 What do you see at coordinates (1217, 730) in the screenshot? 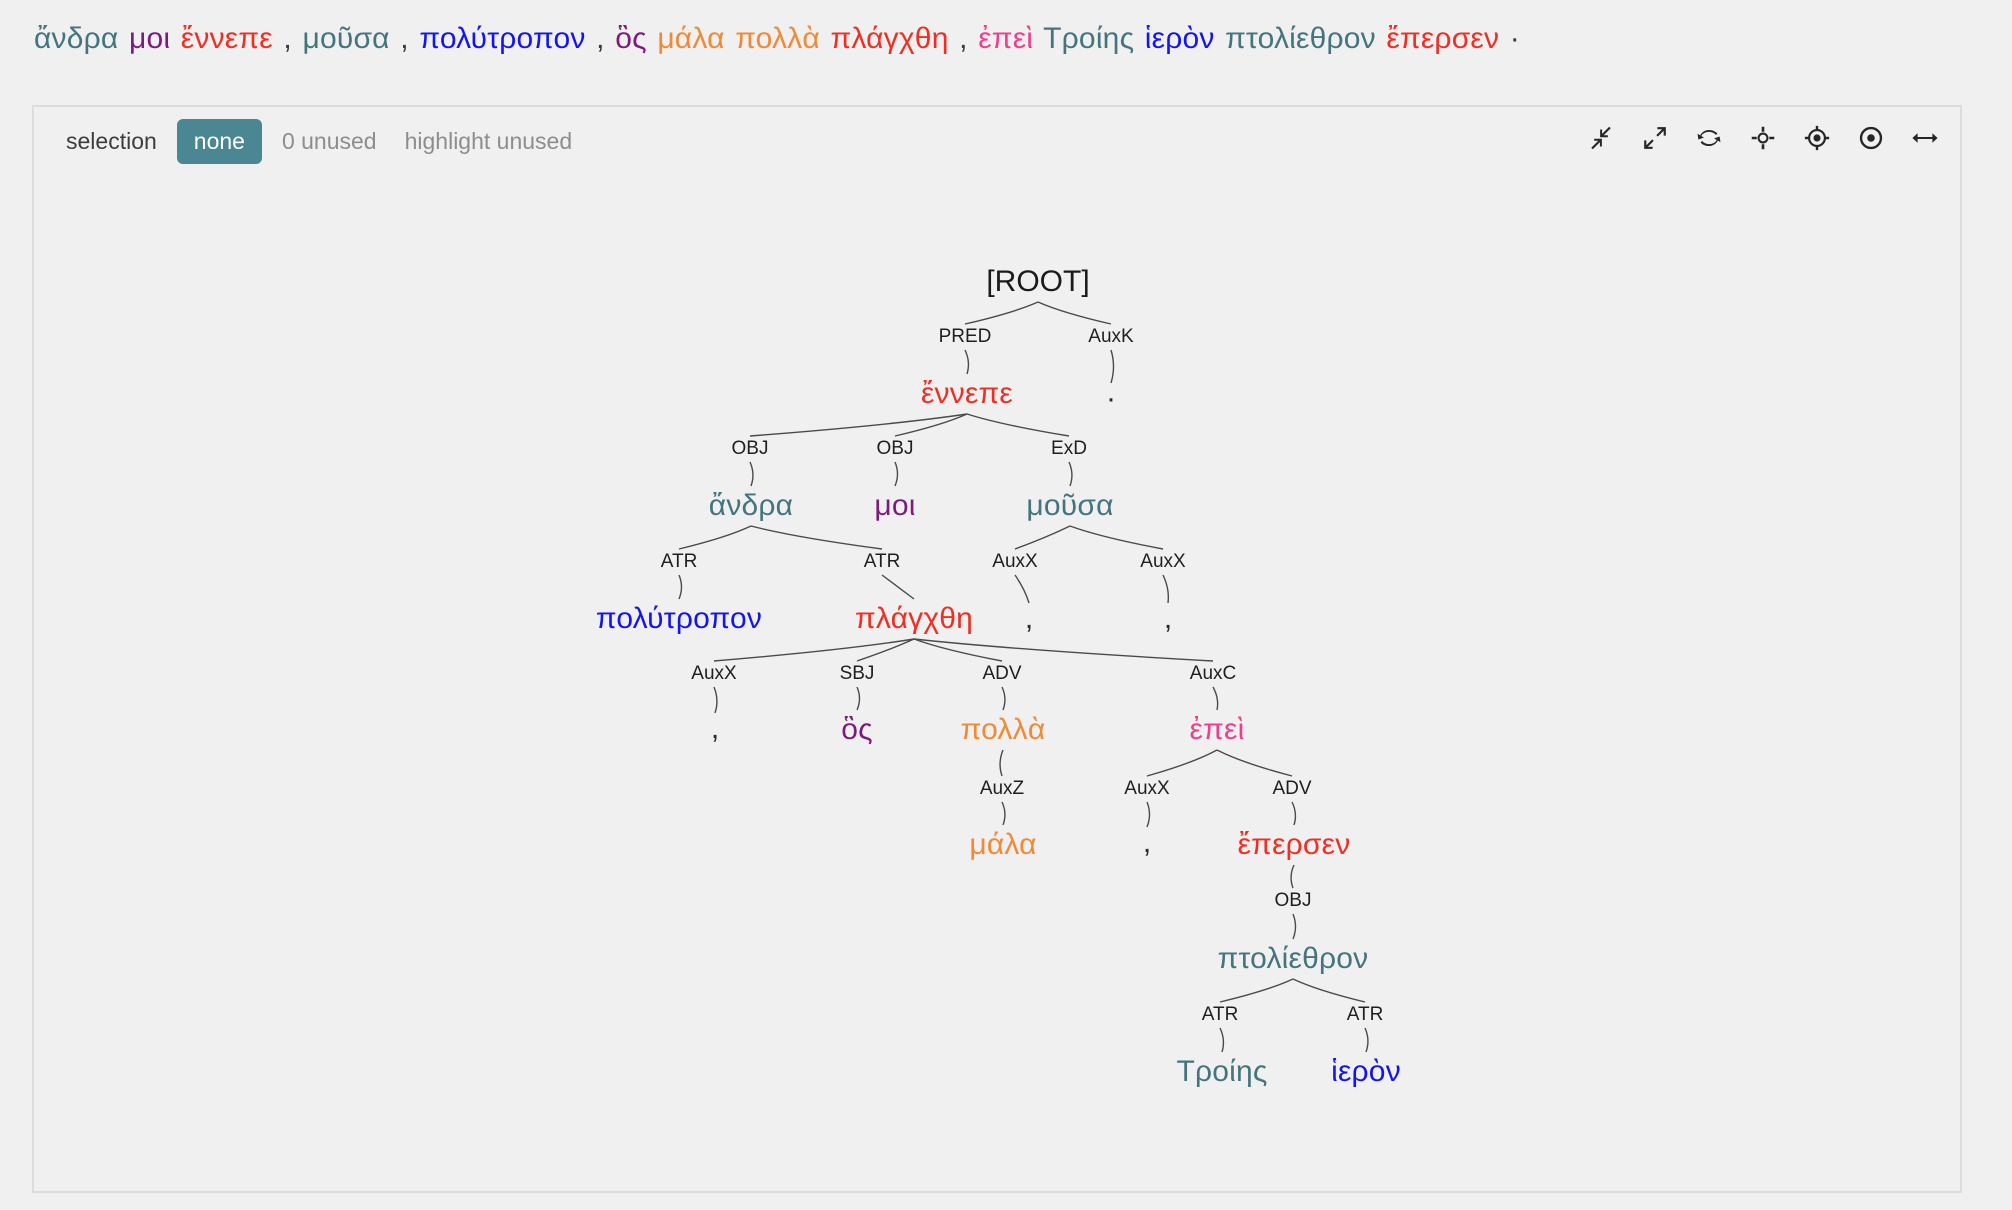
I see `word-node: ἐπεὶ` at bounding box center [1217, 730].